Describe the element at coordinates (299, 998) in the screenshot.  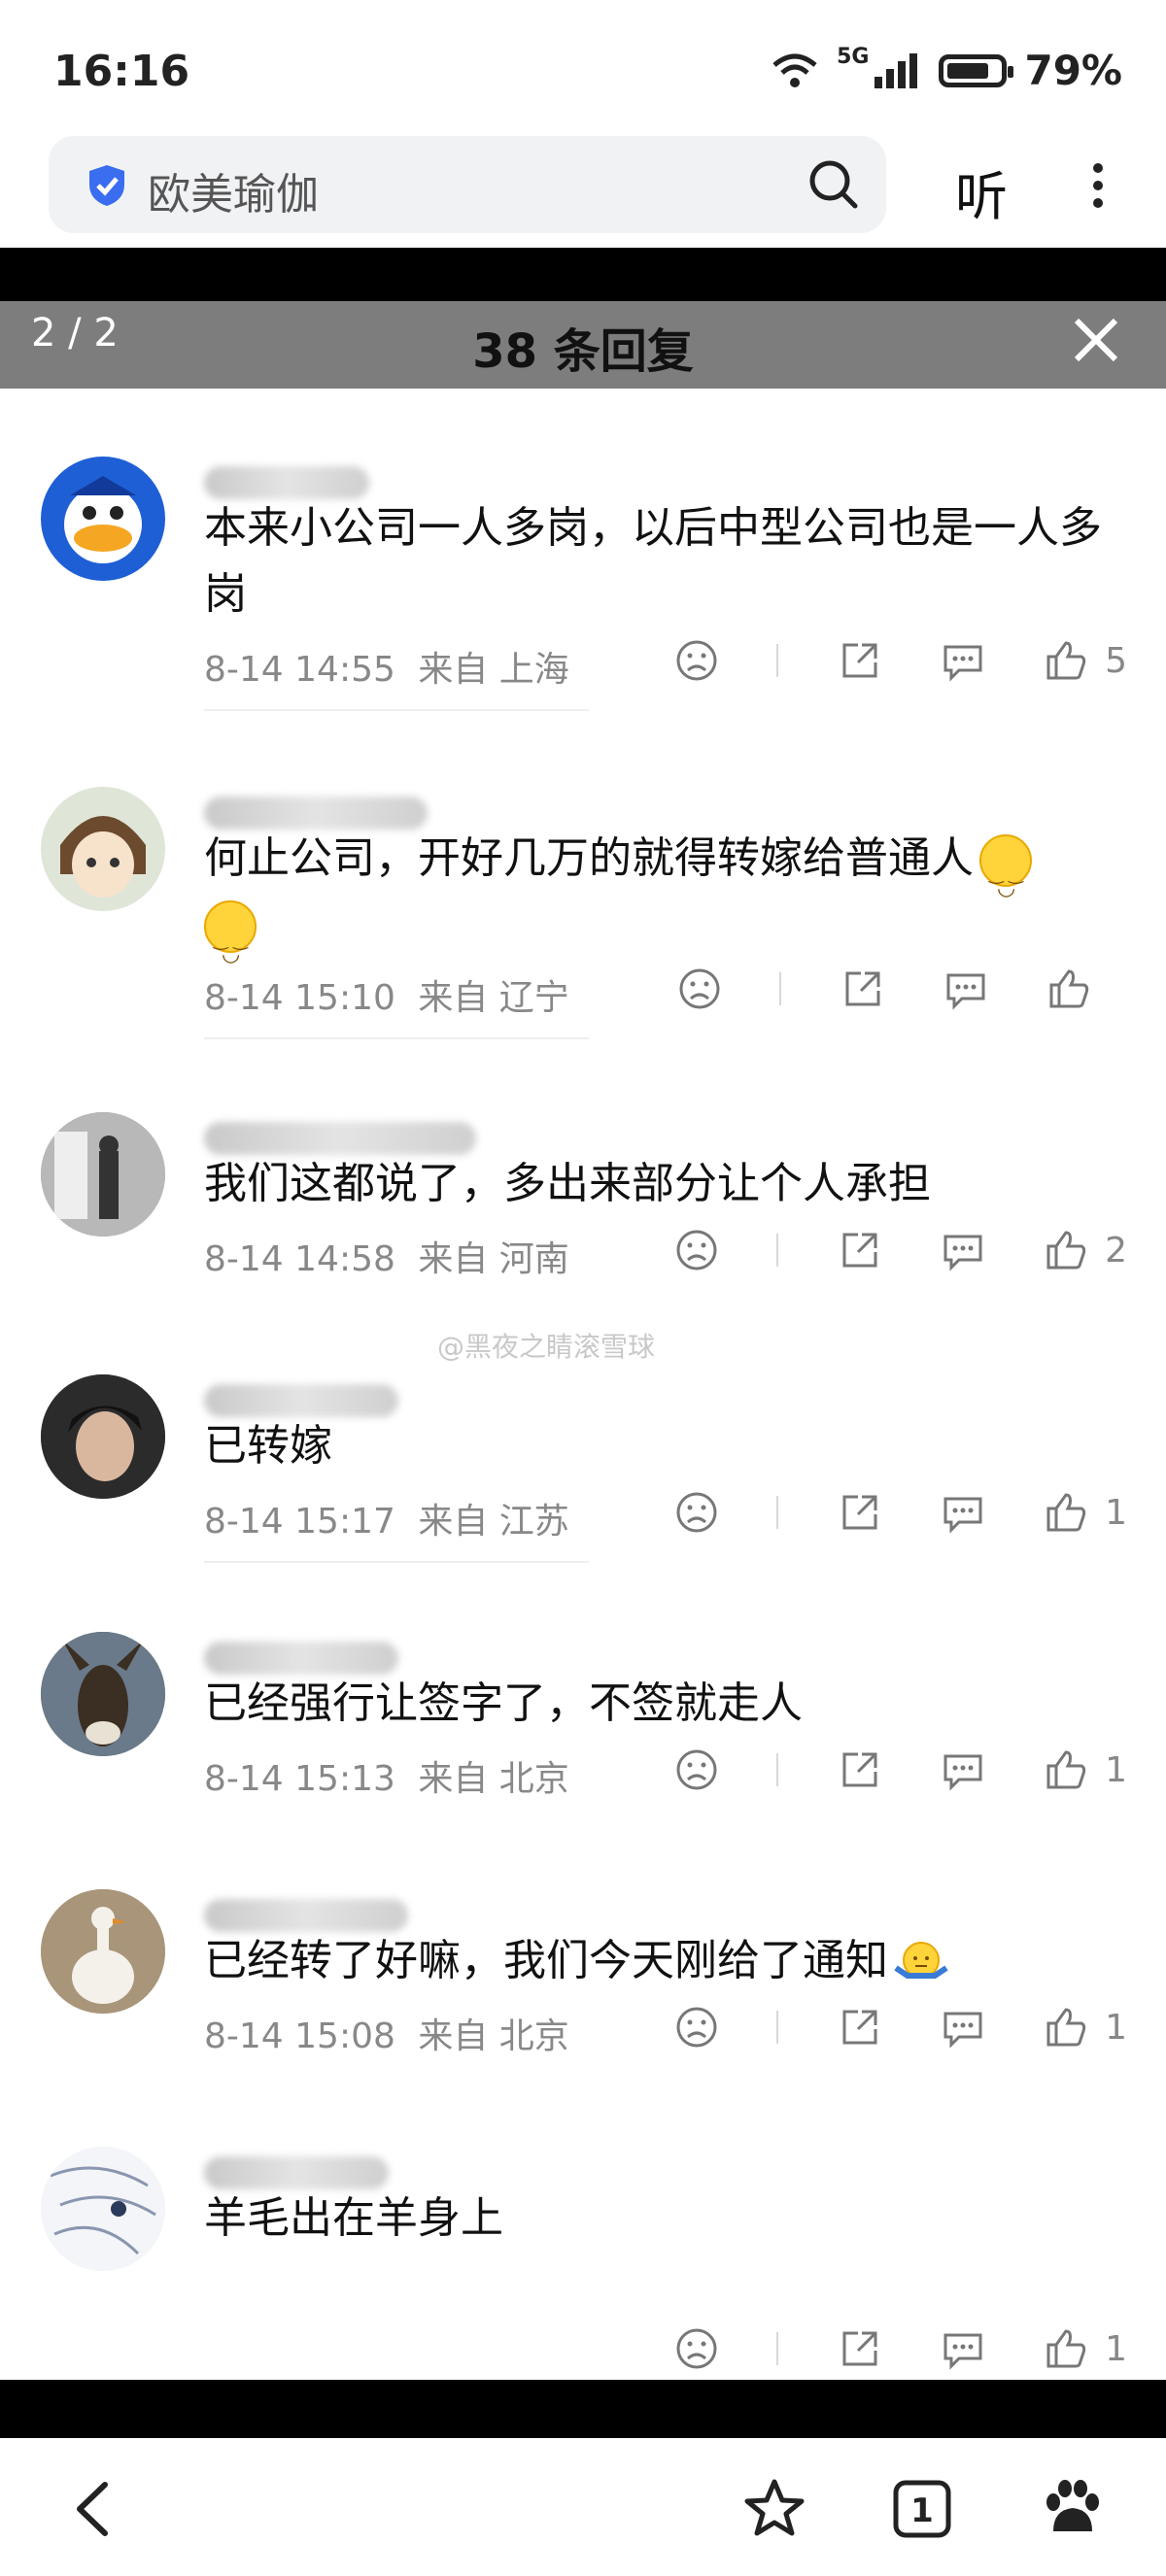
I see `comment-date: 8-14 15:10` at that location.